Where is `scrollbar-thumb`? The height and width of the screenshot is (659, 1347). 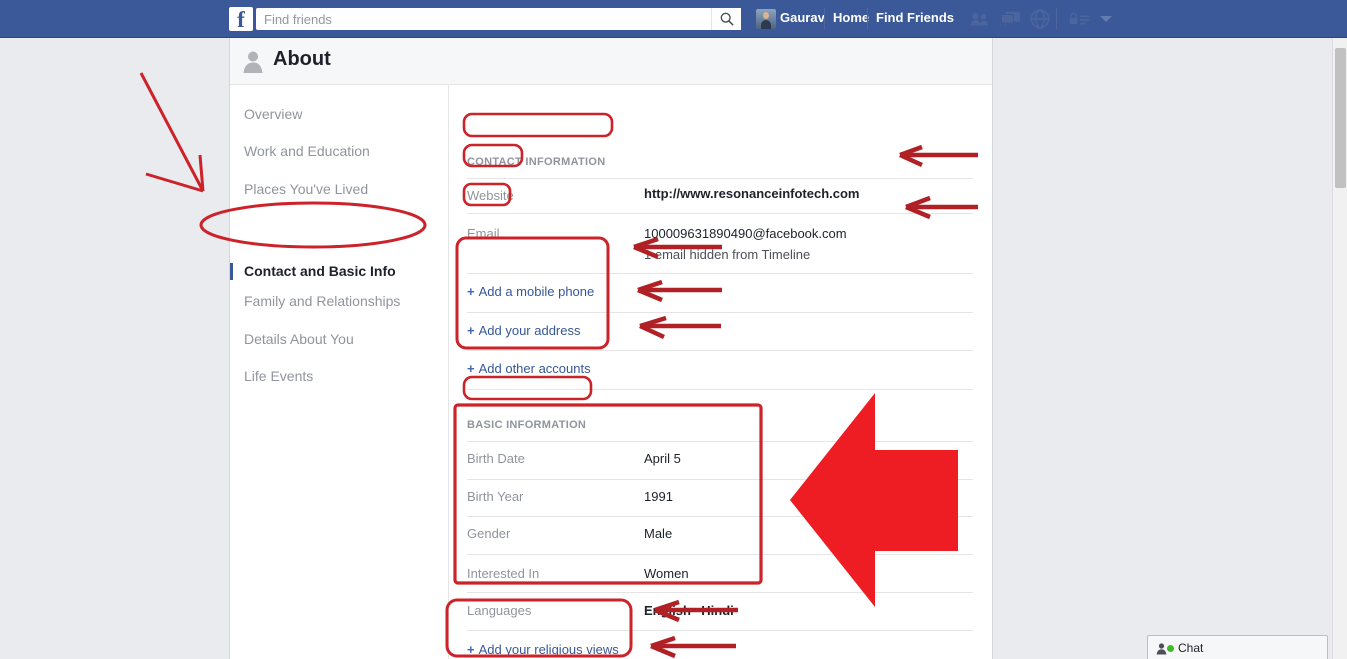
scrollbar-thumb is located at coordinates (1340, 118).